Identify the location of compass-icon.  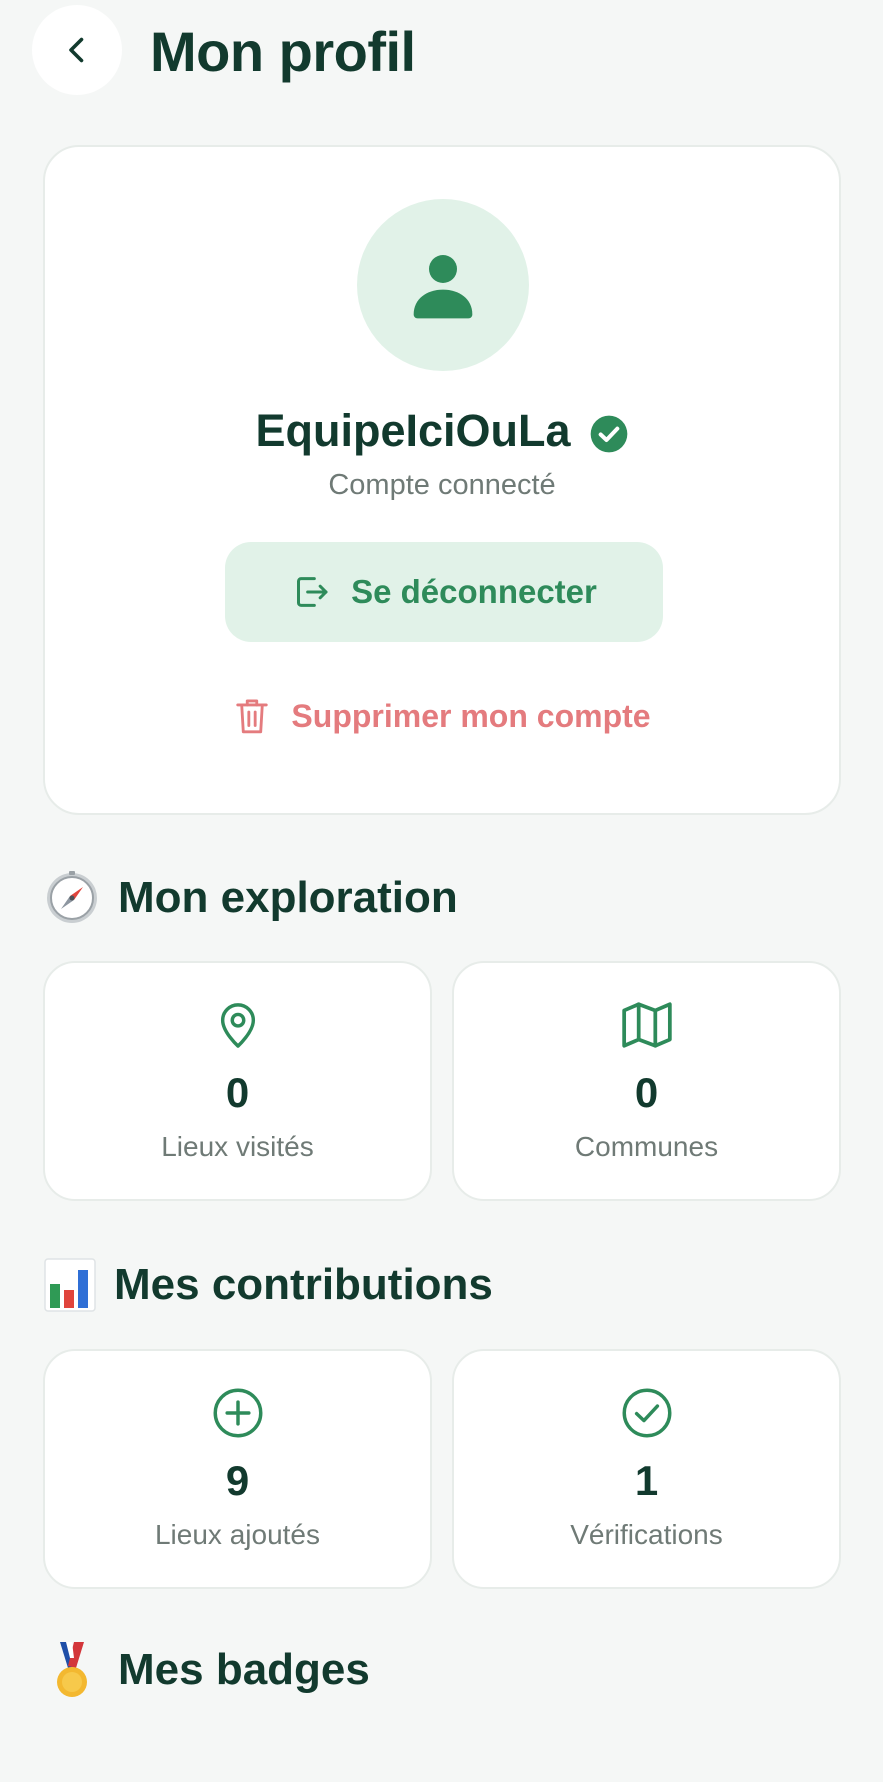
(72, 897).